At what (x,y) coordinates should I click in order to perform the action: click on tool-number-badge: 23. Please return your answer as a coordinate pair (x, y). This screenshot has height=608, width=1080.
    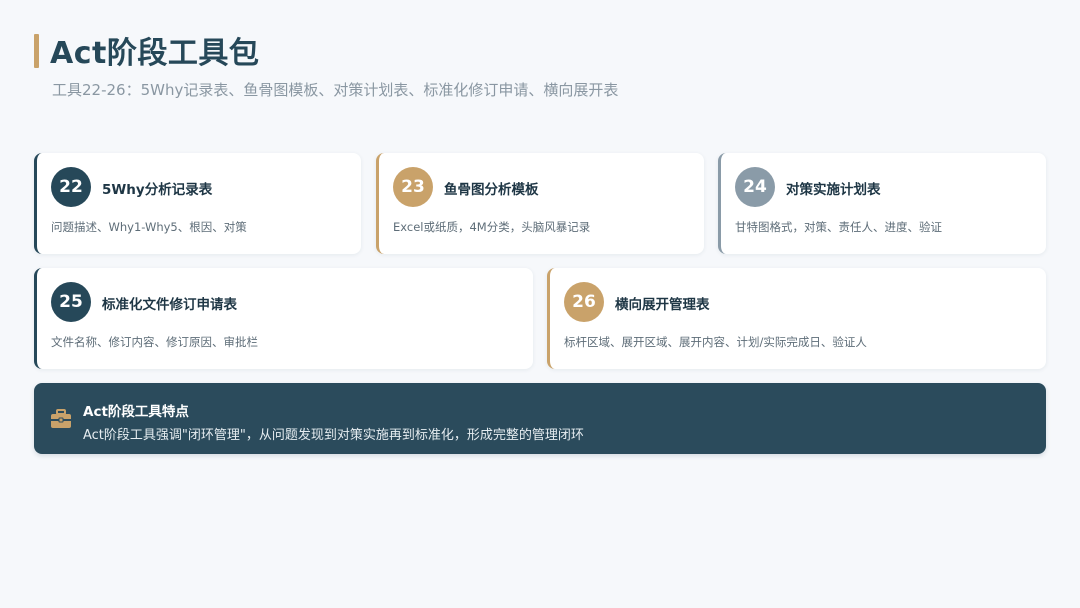
    Looking at the image, I should click on (413, 187).